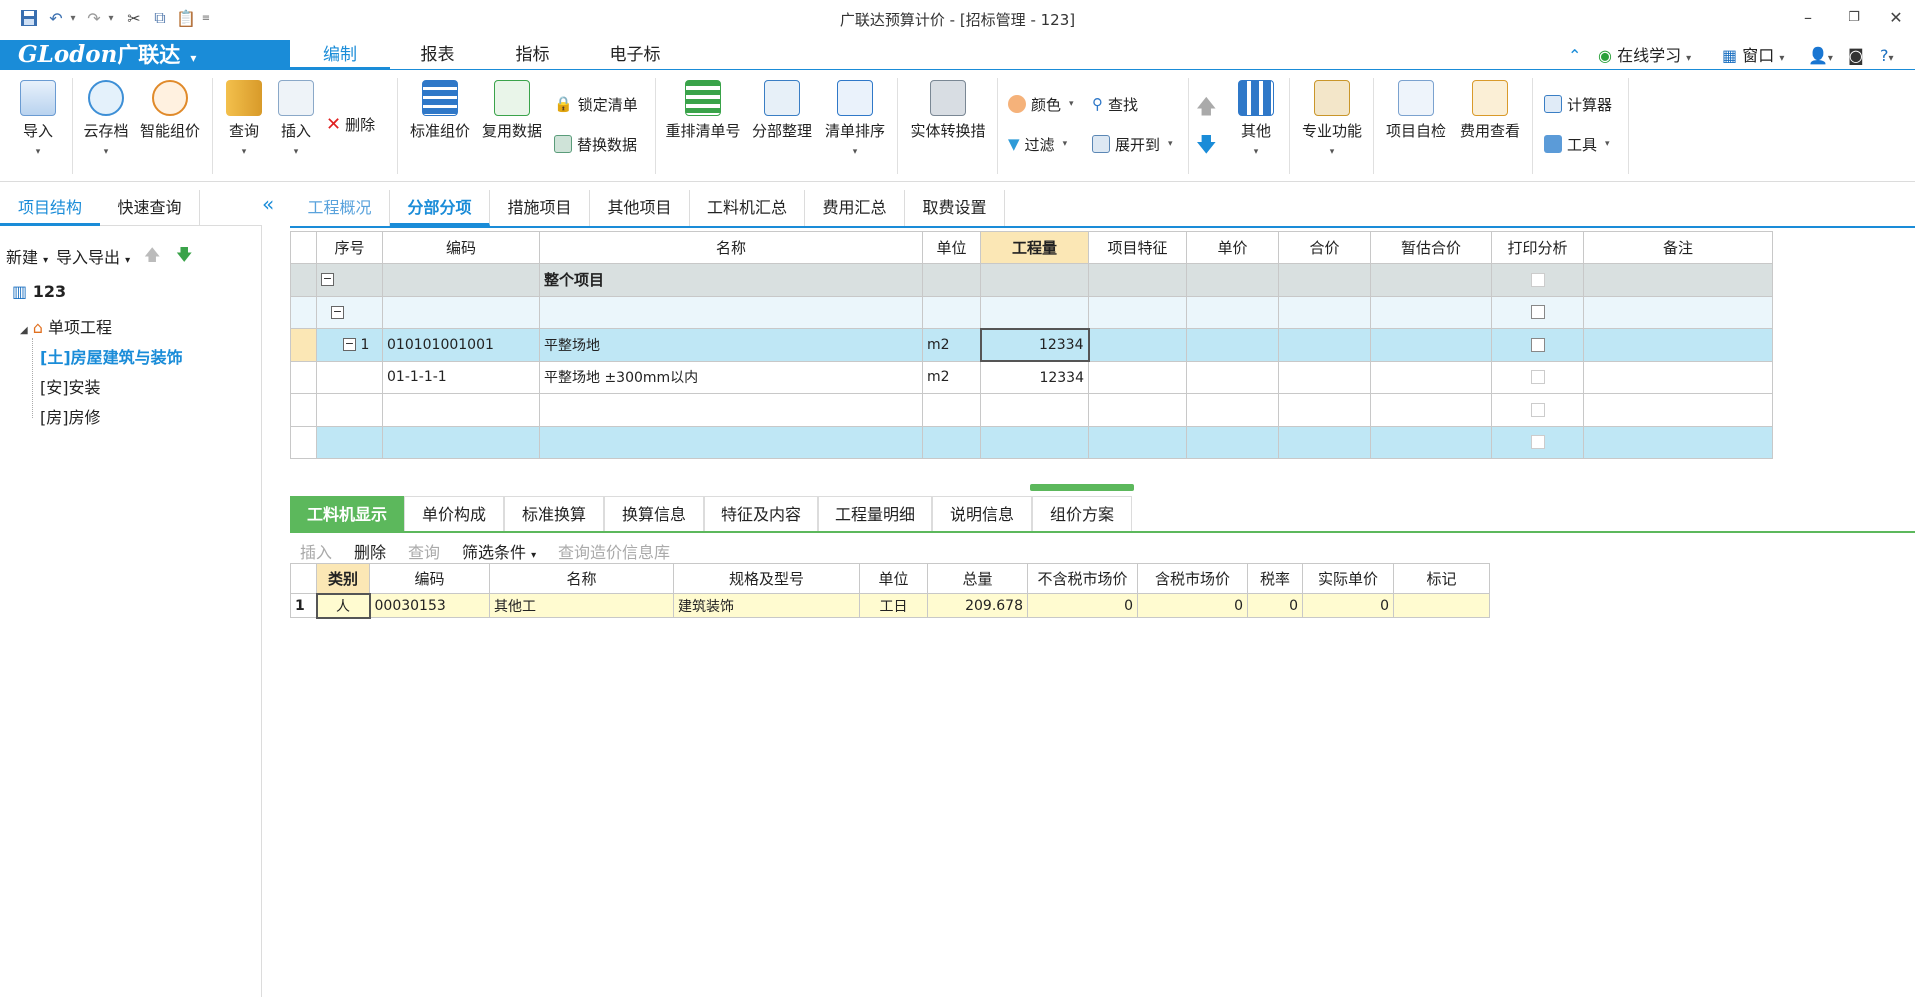 The image size is (1915, 997). I want to click on move-up-icon: 🡅, so click(1206, 109).